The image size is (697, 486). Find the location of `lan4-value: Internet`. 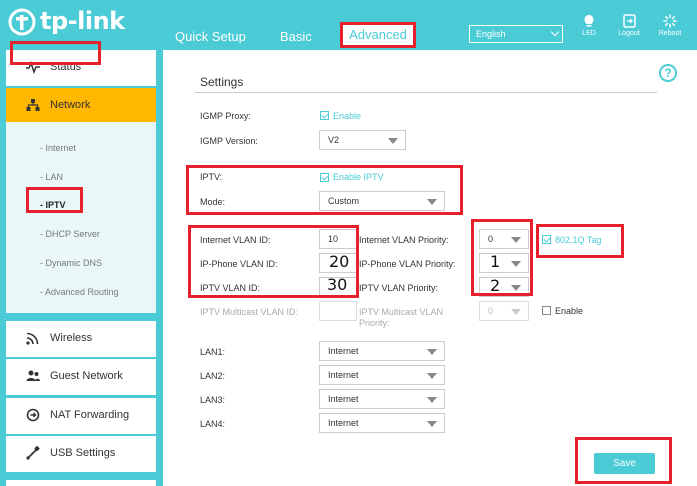

lan4-value: Internet is located at coordinates (343, 423).